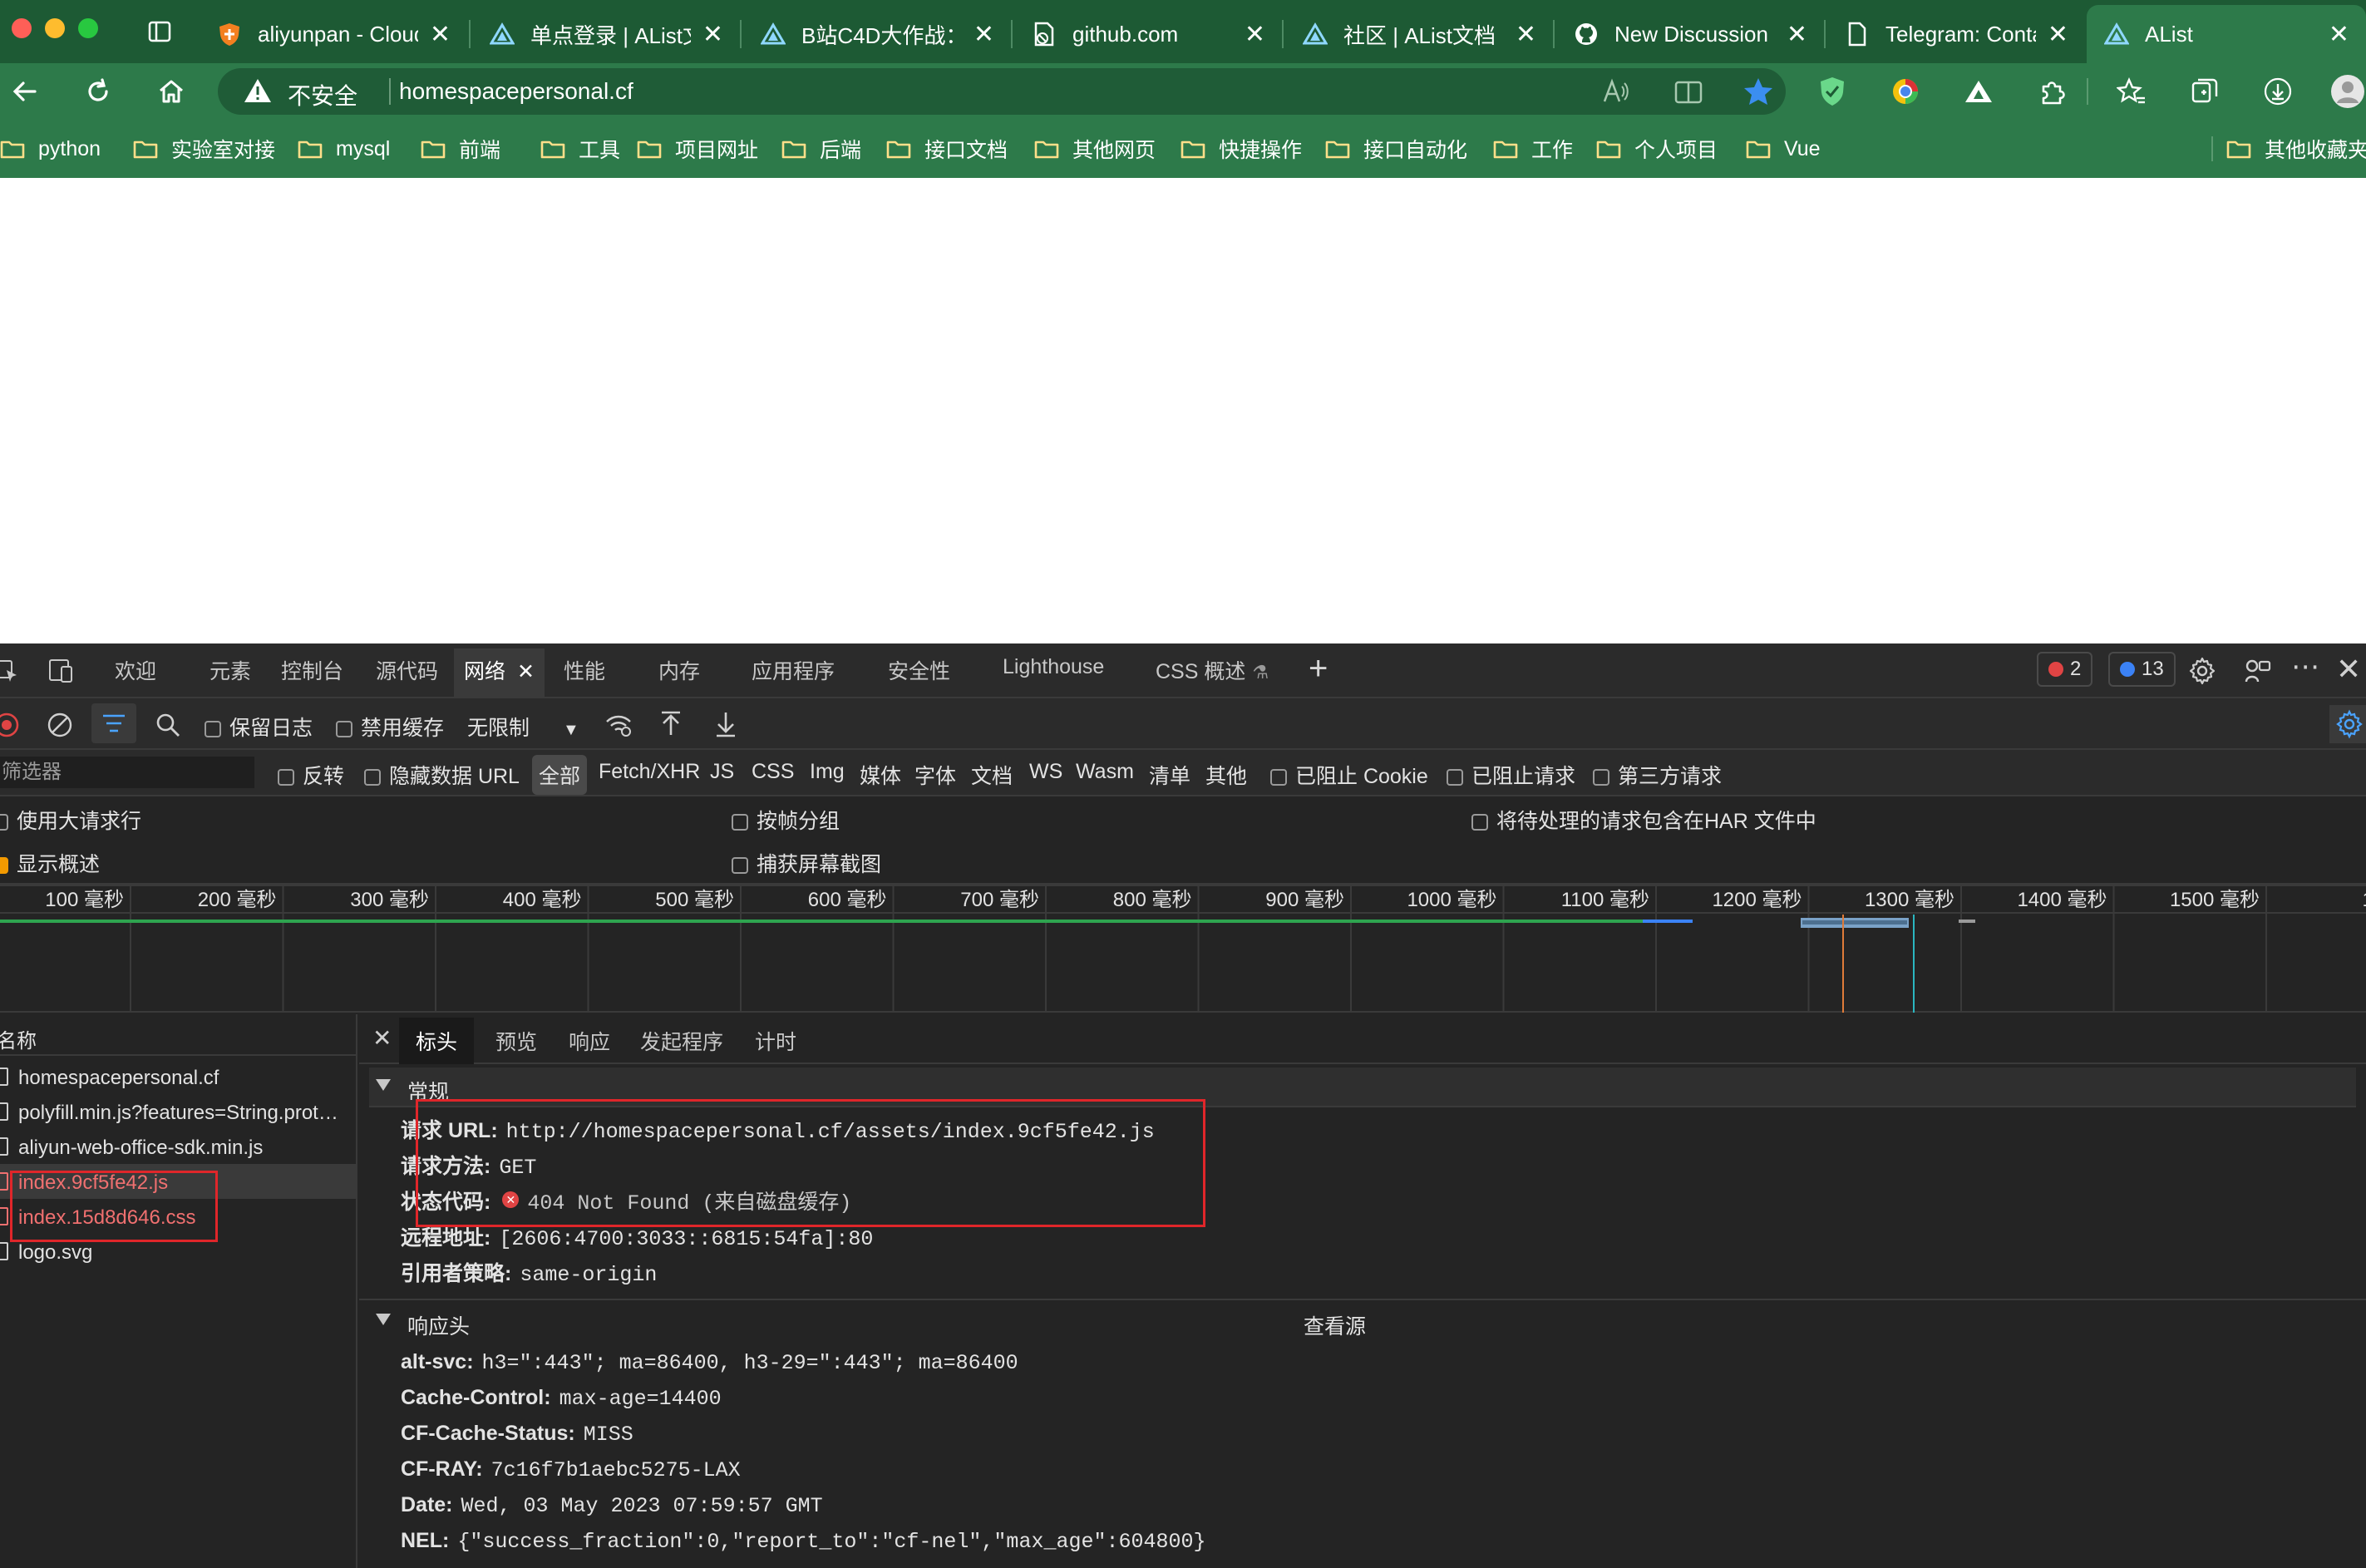 The height and width of the screenshot is (1568, 2366). Describe the element at coordinates (499, 672) in the screenshot. I see `devtools-tab: 网络 ✕` at that location.